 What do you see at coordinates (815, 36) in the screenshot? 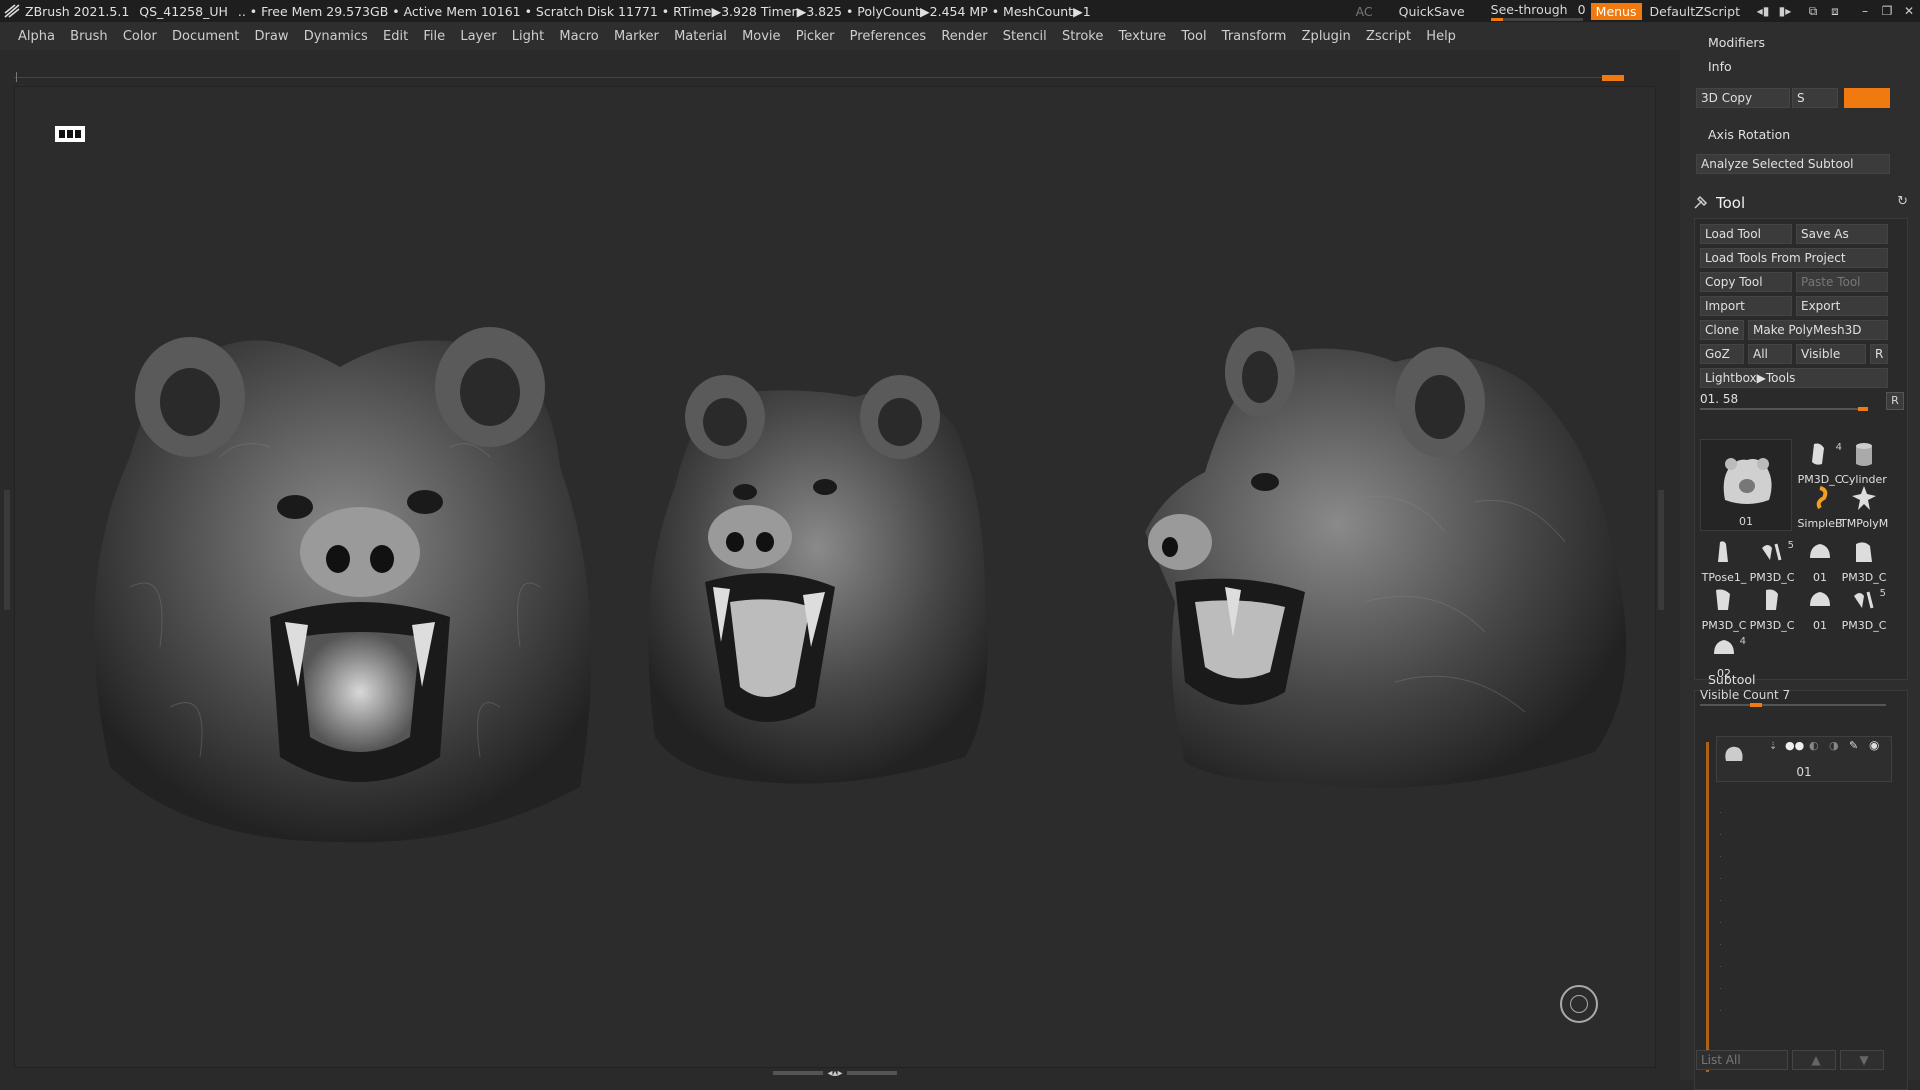
I see `menu-picker: Picker` at bounding box center [815, 36].